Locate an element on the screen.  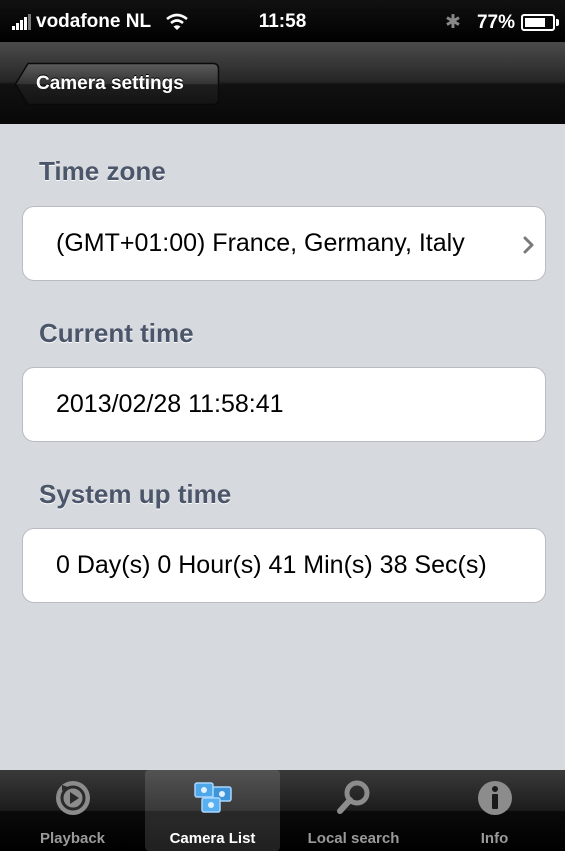
tab-camera-list-label: Camera List is located at coordinates (212, 838).